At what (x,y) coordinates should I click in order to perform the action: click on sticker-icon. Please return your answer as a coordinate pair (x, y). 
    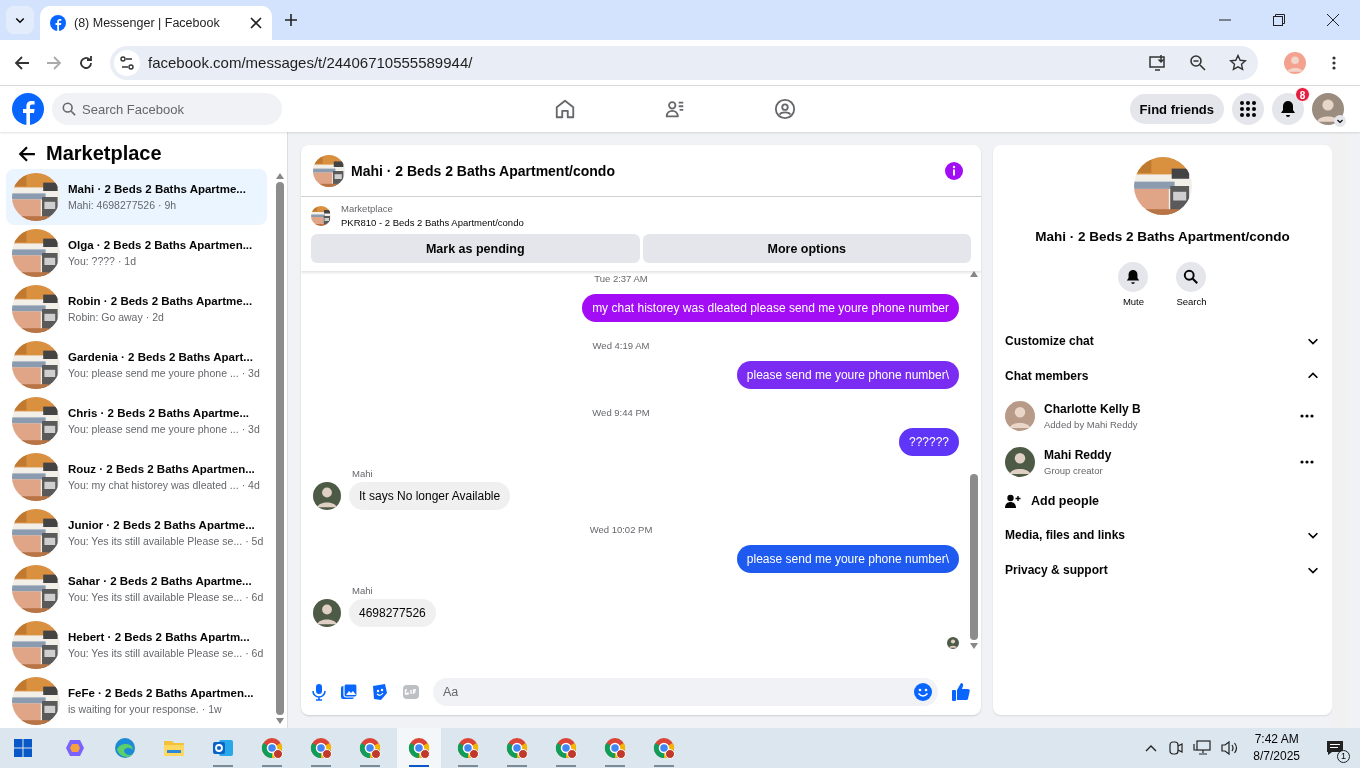
    Looking at the image, I should click on (380, 692).